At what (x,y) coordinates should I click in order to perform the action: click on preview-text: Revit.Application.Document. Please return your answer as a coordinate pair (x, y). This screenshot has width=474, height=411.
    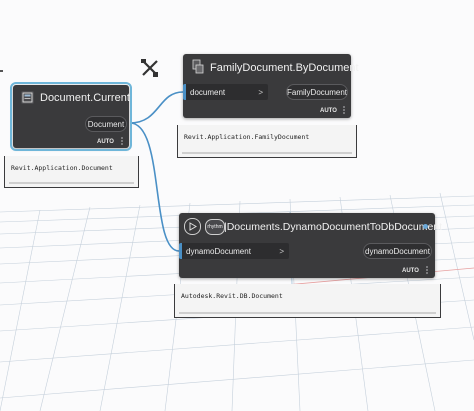
    Looking at the image, I should click on (62, 168).